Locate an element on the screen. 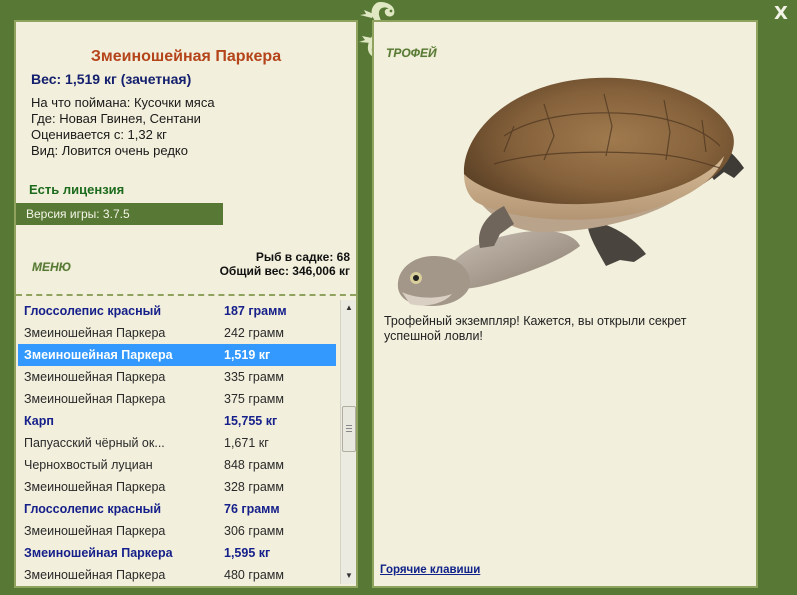 This screenshot has width=797, height=595. fish-row-weight: 335 грамм is located at coordinates (254, 377).